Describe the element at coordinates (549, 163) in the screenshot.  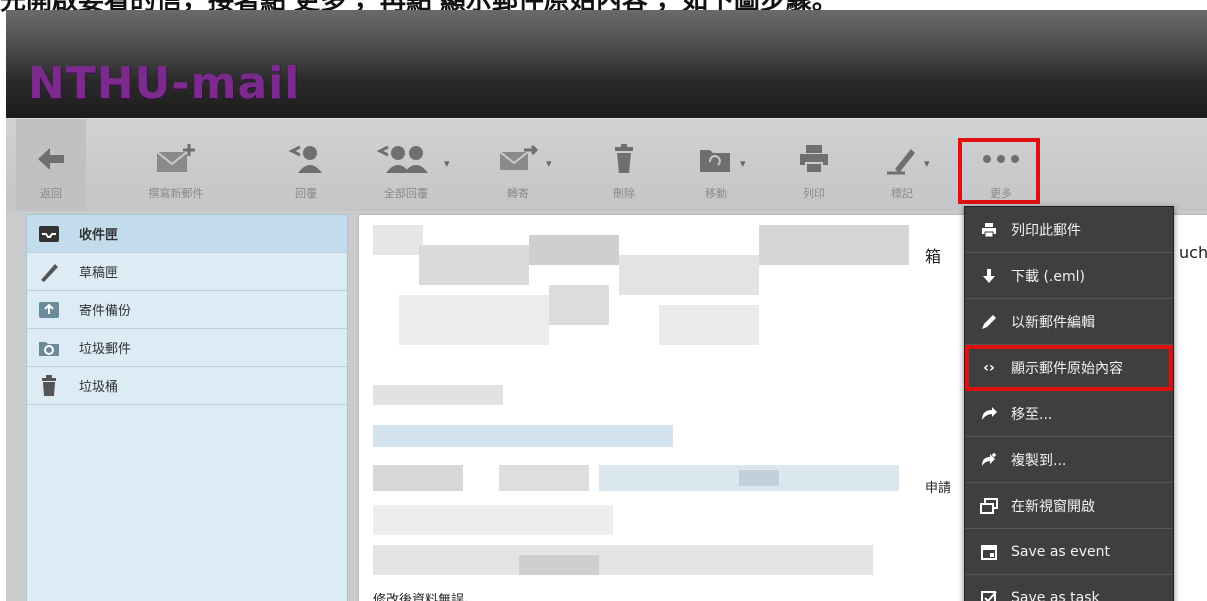
I see `forward-dropdown-icon: ▾` at that location.